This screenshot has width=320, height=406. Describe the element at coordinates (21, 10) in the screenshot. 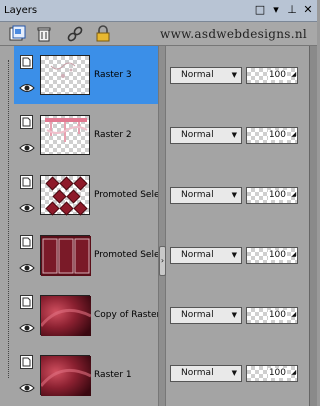

I see `panel-title: Layers` at that location.